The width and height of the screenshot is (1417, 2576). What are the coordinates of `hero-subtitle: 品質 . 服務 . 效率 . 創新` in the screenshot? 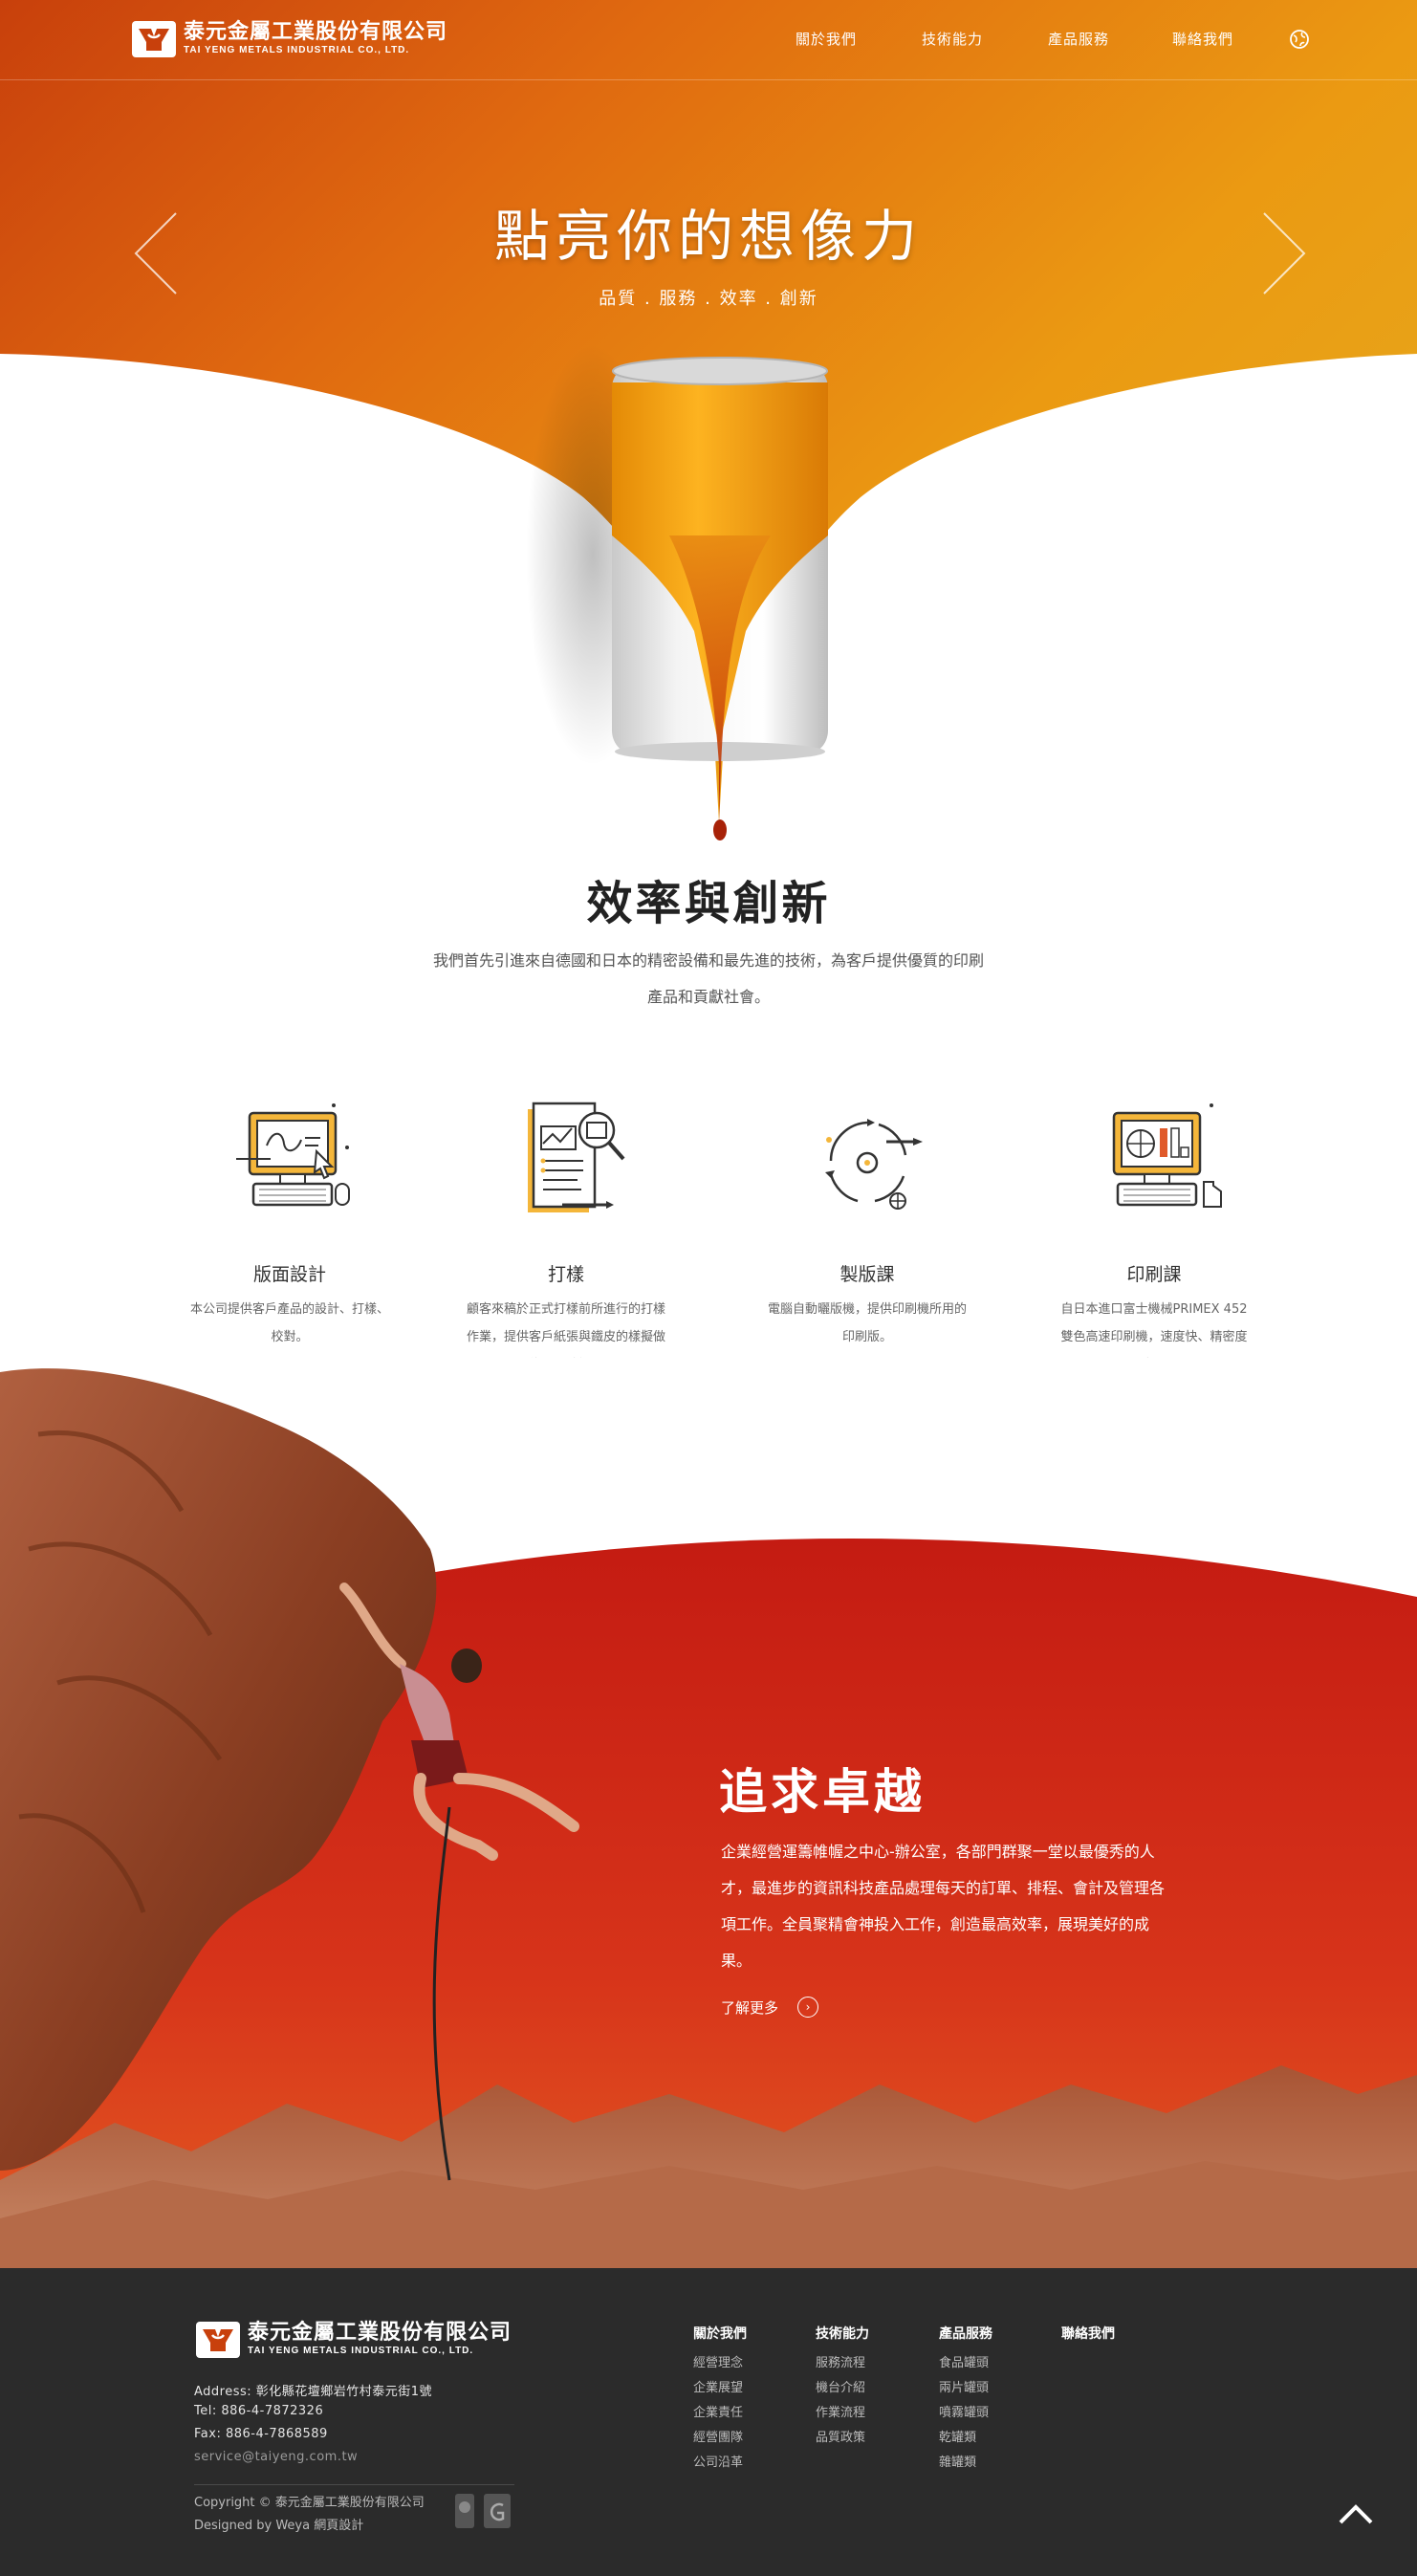 It's located at (708, 299).